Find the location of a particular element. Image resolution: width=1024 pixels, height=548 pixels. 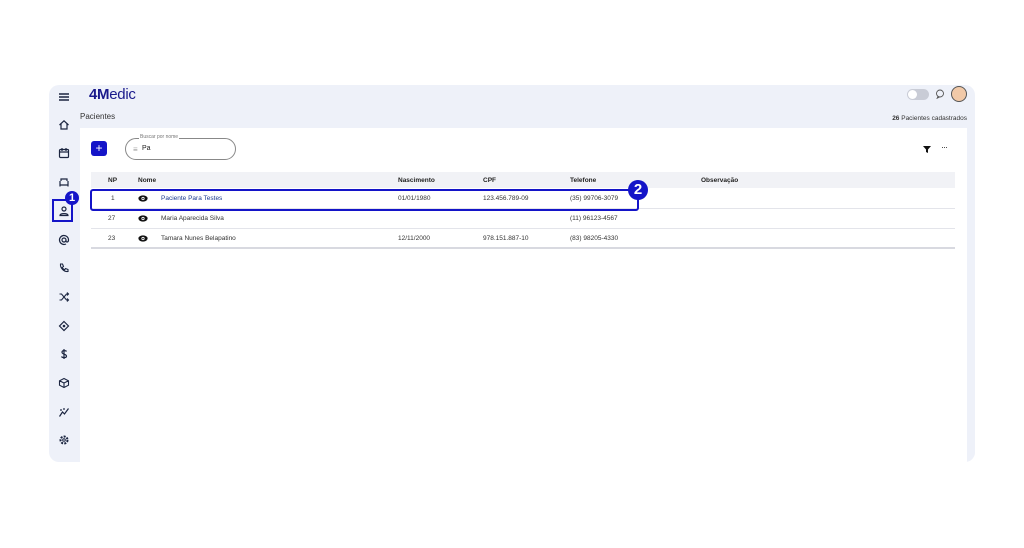

col-cpf: CPF is located at coordinates (489, 180).